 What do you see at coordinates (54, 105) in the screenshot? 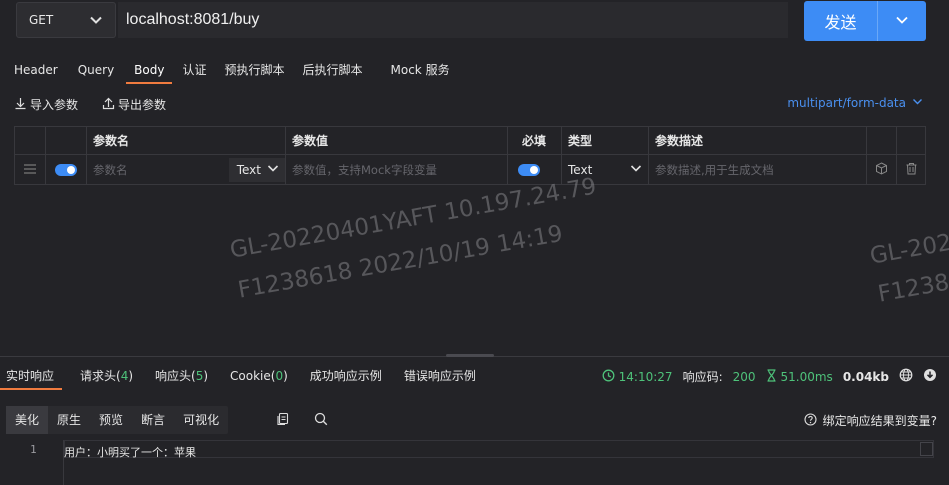
I see `import-params-label: 导入参数` at bounding box center [54, 105].